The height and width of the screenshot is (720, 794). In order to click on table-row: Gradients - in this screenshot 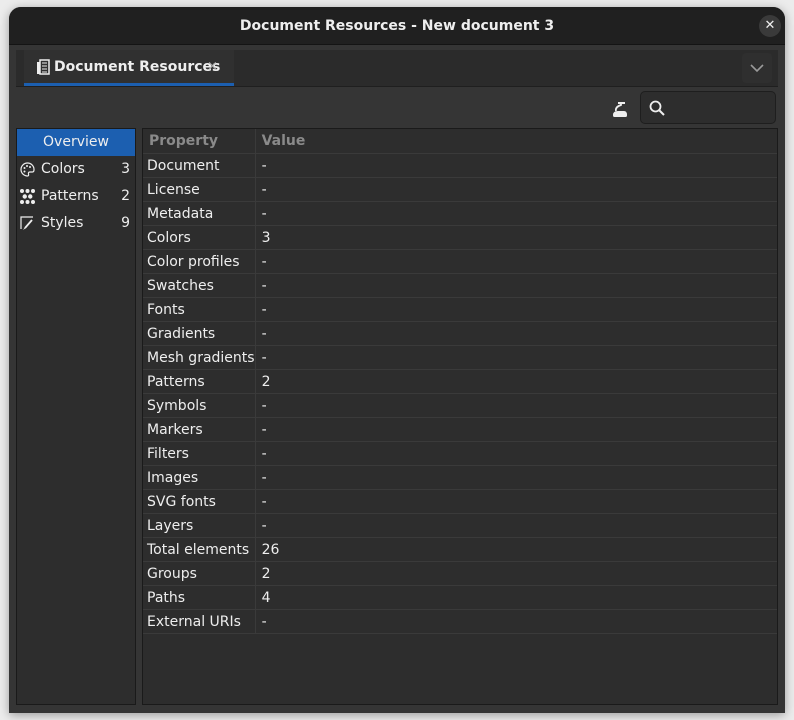, I will do `click(460, 333)`.